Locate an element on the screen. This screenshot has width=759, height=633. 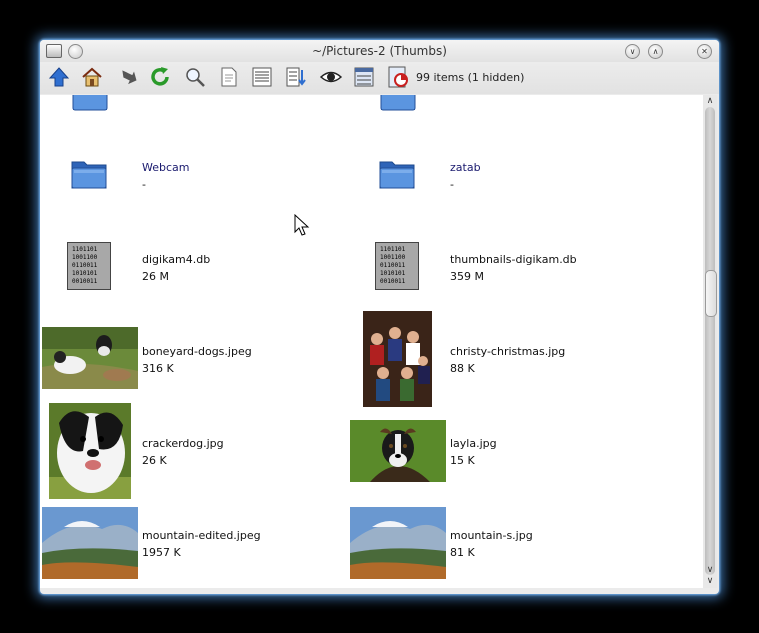
file-name: mountain-edited.jpeg is located at coordinates (201, 535).